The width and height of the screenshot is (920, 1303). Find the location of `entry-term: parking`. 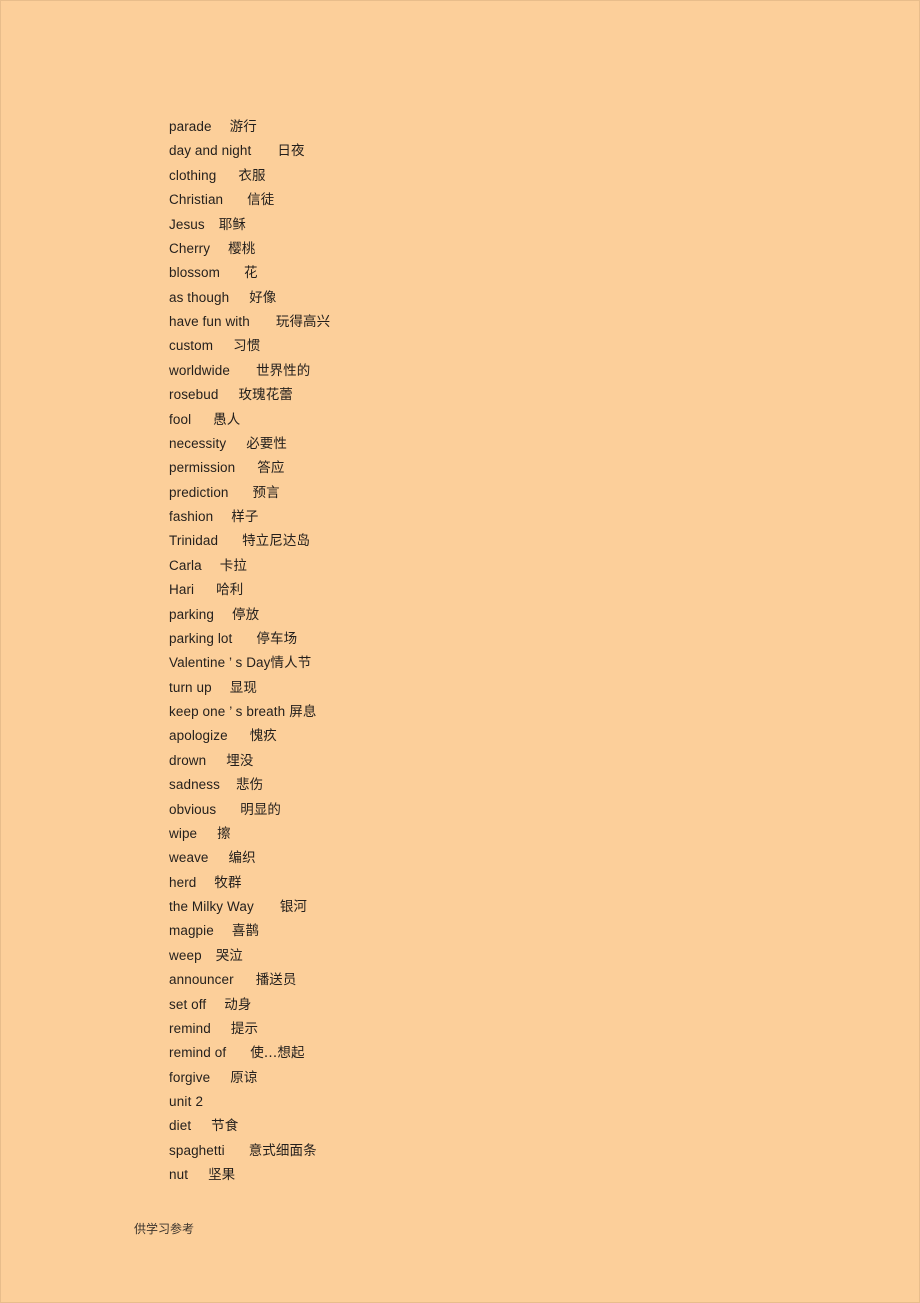

entry-term: parking is located at coordinates (191, 614).